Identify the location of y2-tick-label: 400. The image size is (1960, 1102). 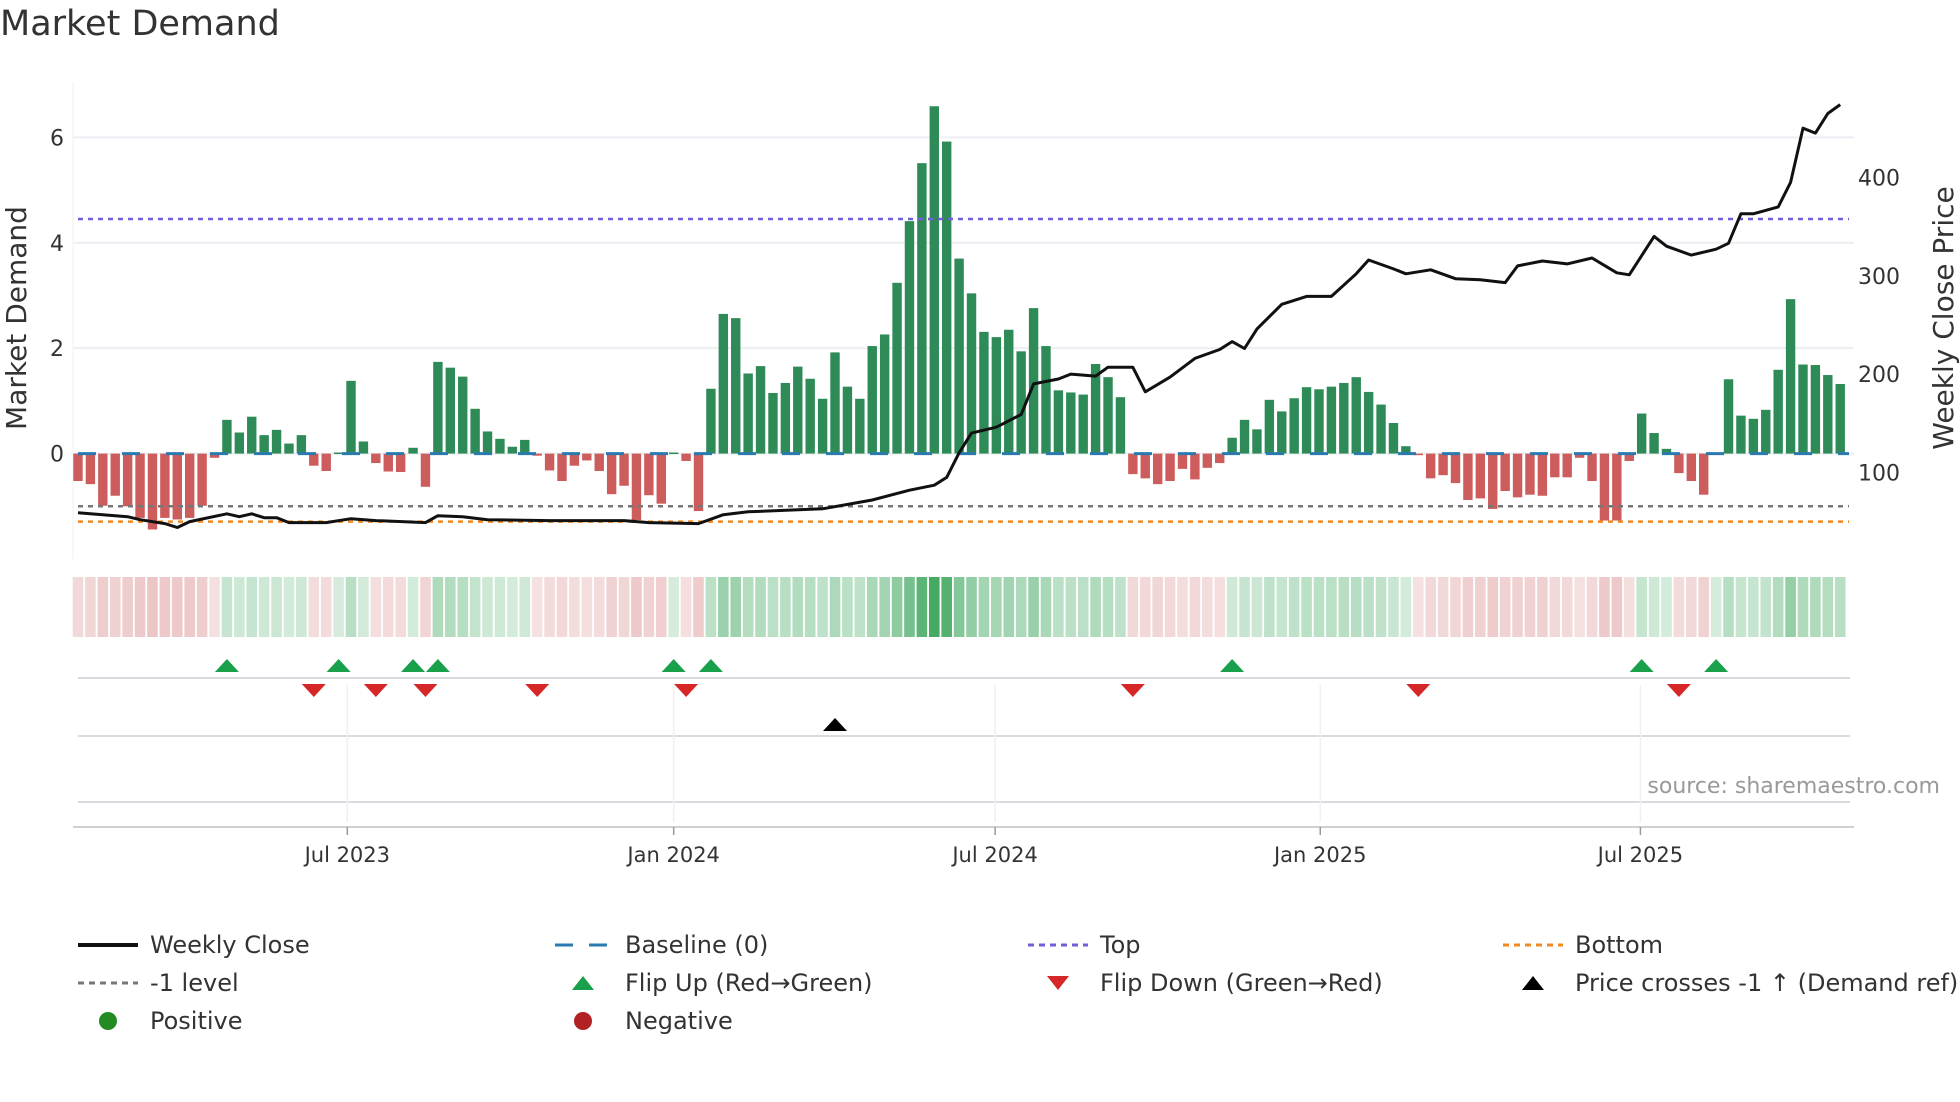
(1879, 178).